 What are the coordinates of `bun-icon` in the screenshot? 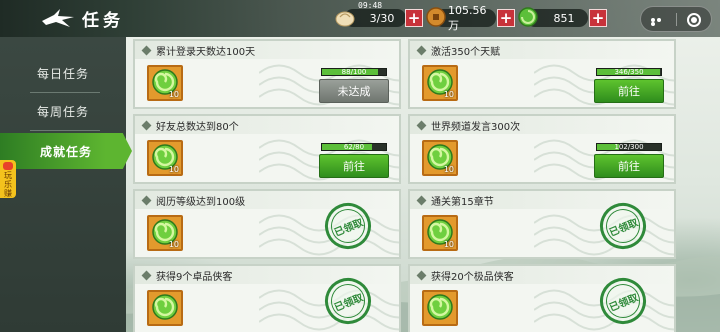 It's located at (345, 19).